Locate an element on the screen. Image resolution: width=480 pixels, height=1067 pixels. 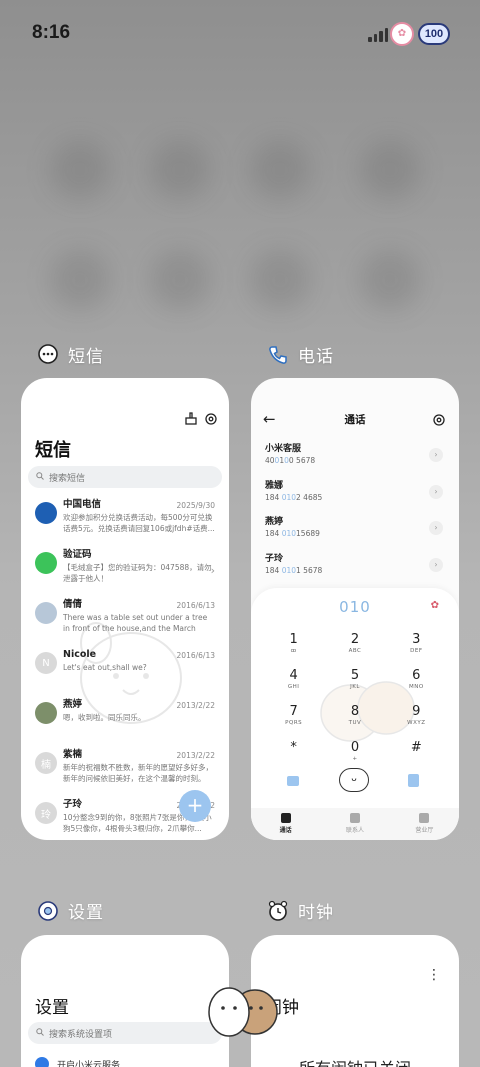
conversation-preview: 嗯，收到啦。同乐同乐。 is located at coordinates (104, 717).